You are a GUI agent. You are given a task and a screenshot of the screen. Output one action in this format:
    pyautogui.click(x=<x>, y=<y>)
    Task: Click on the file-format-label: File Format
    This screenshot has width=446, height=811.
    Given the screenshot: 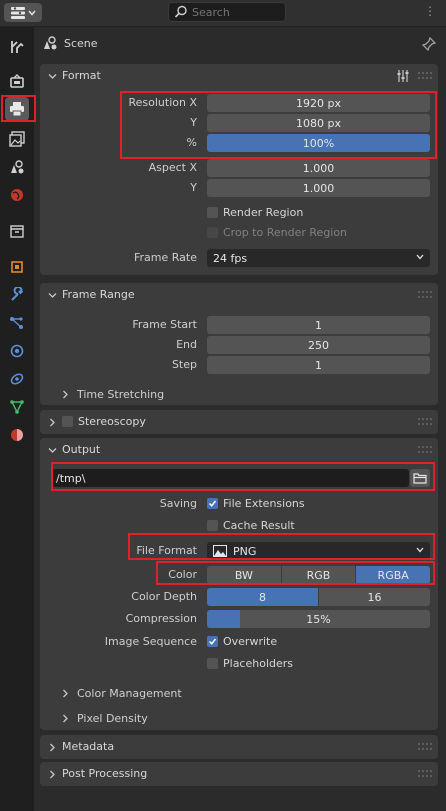 What is the action you would take?
    pyautogui.click(x=166, y=550)
    